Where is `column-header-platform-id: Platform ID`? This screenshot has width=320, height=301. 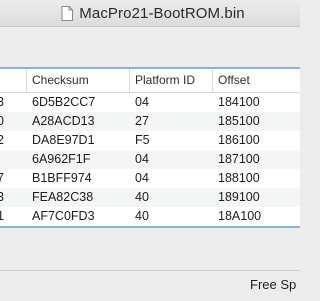
column-header-platform-id: Platform ID is located at coordinates (170, 80).